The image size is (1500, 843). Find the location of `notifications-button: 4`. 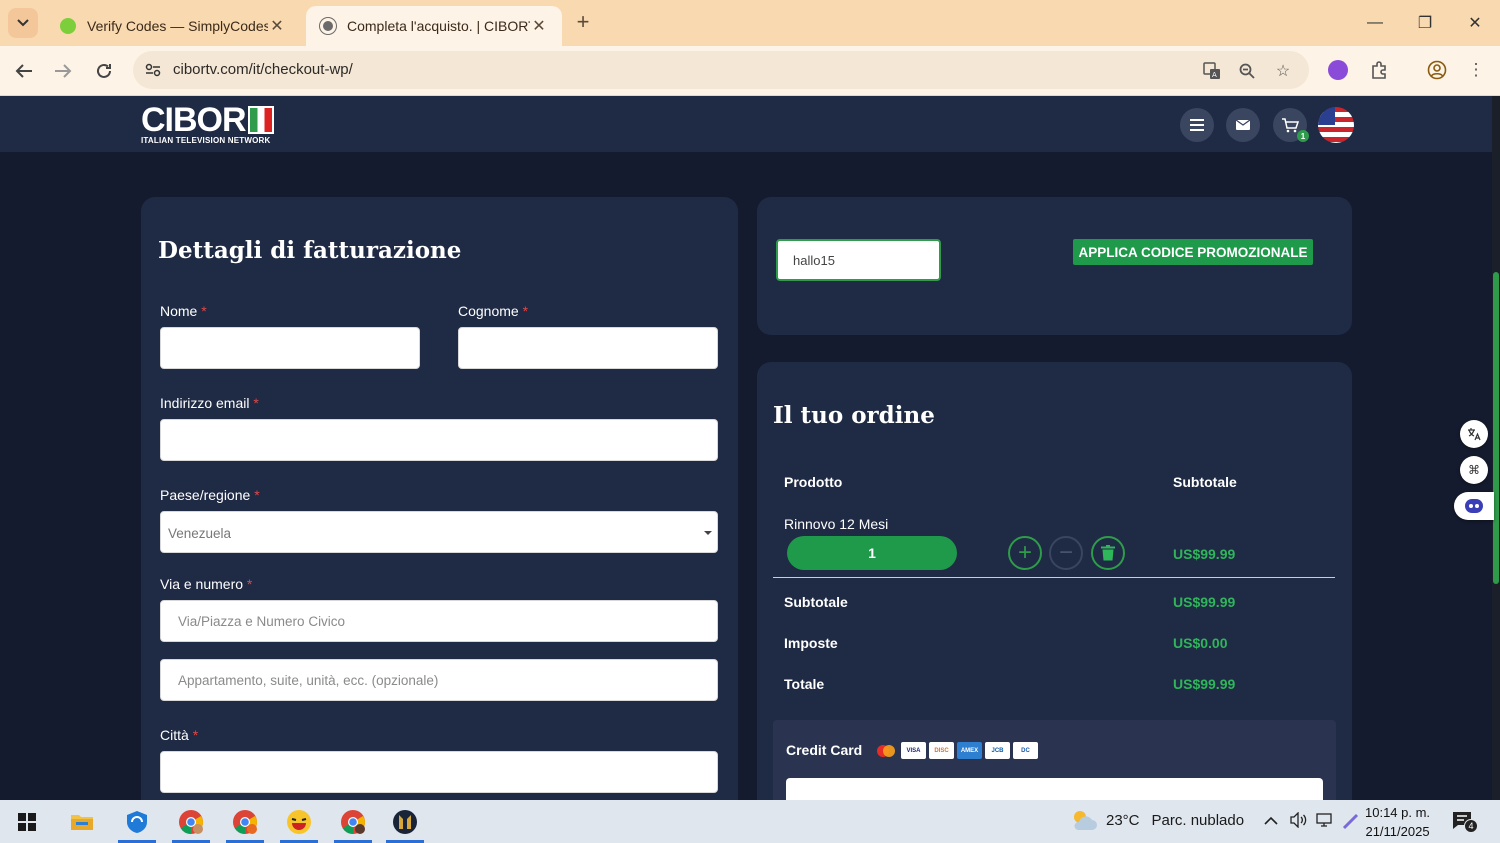

notifications-button: 4 is located at coordinates (1465, 822).